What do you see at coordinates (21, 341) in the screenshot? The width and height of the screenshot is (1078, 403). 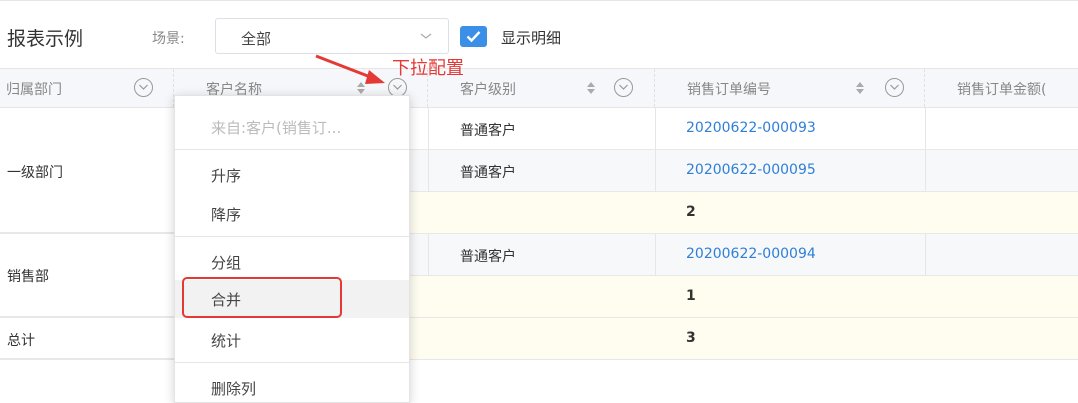 I see `total-label: 总计` at bounding box center [21, 341].